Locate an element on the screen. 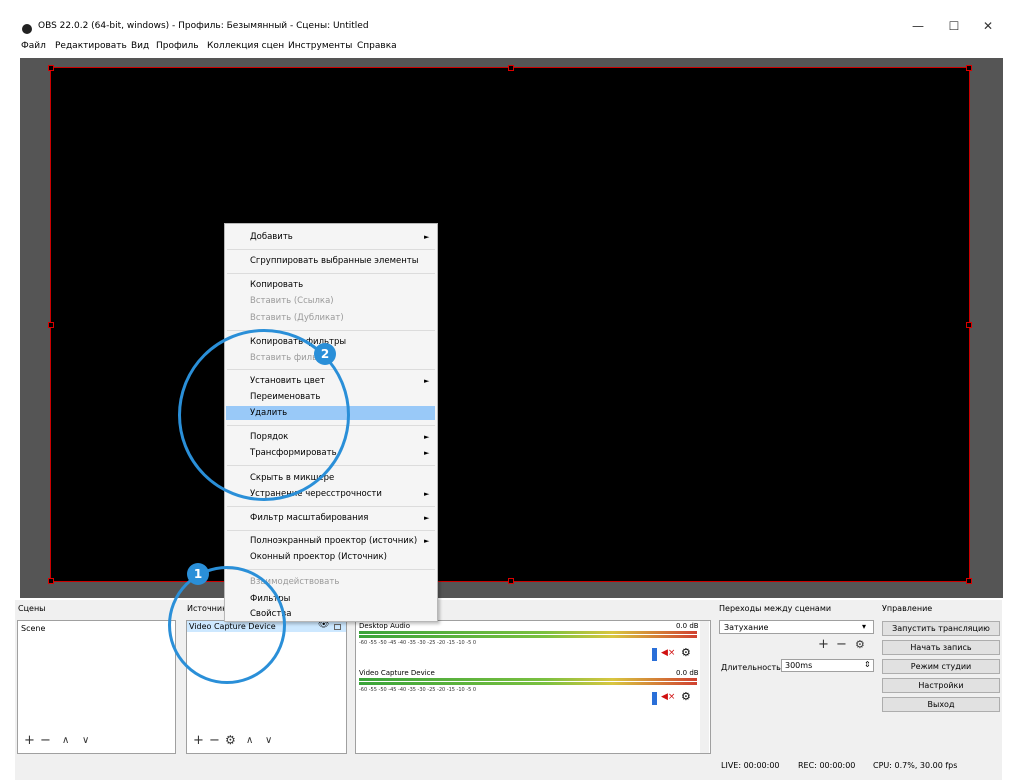 This screenshot has width=1015, height=781. remove-source-icon: − is located at coordinates (214, 740).